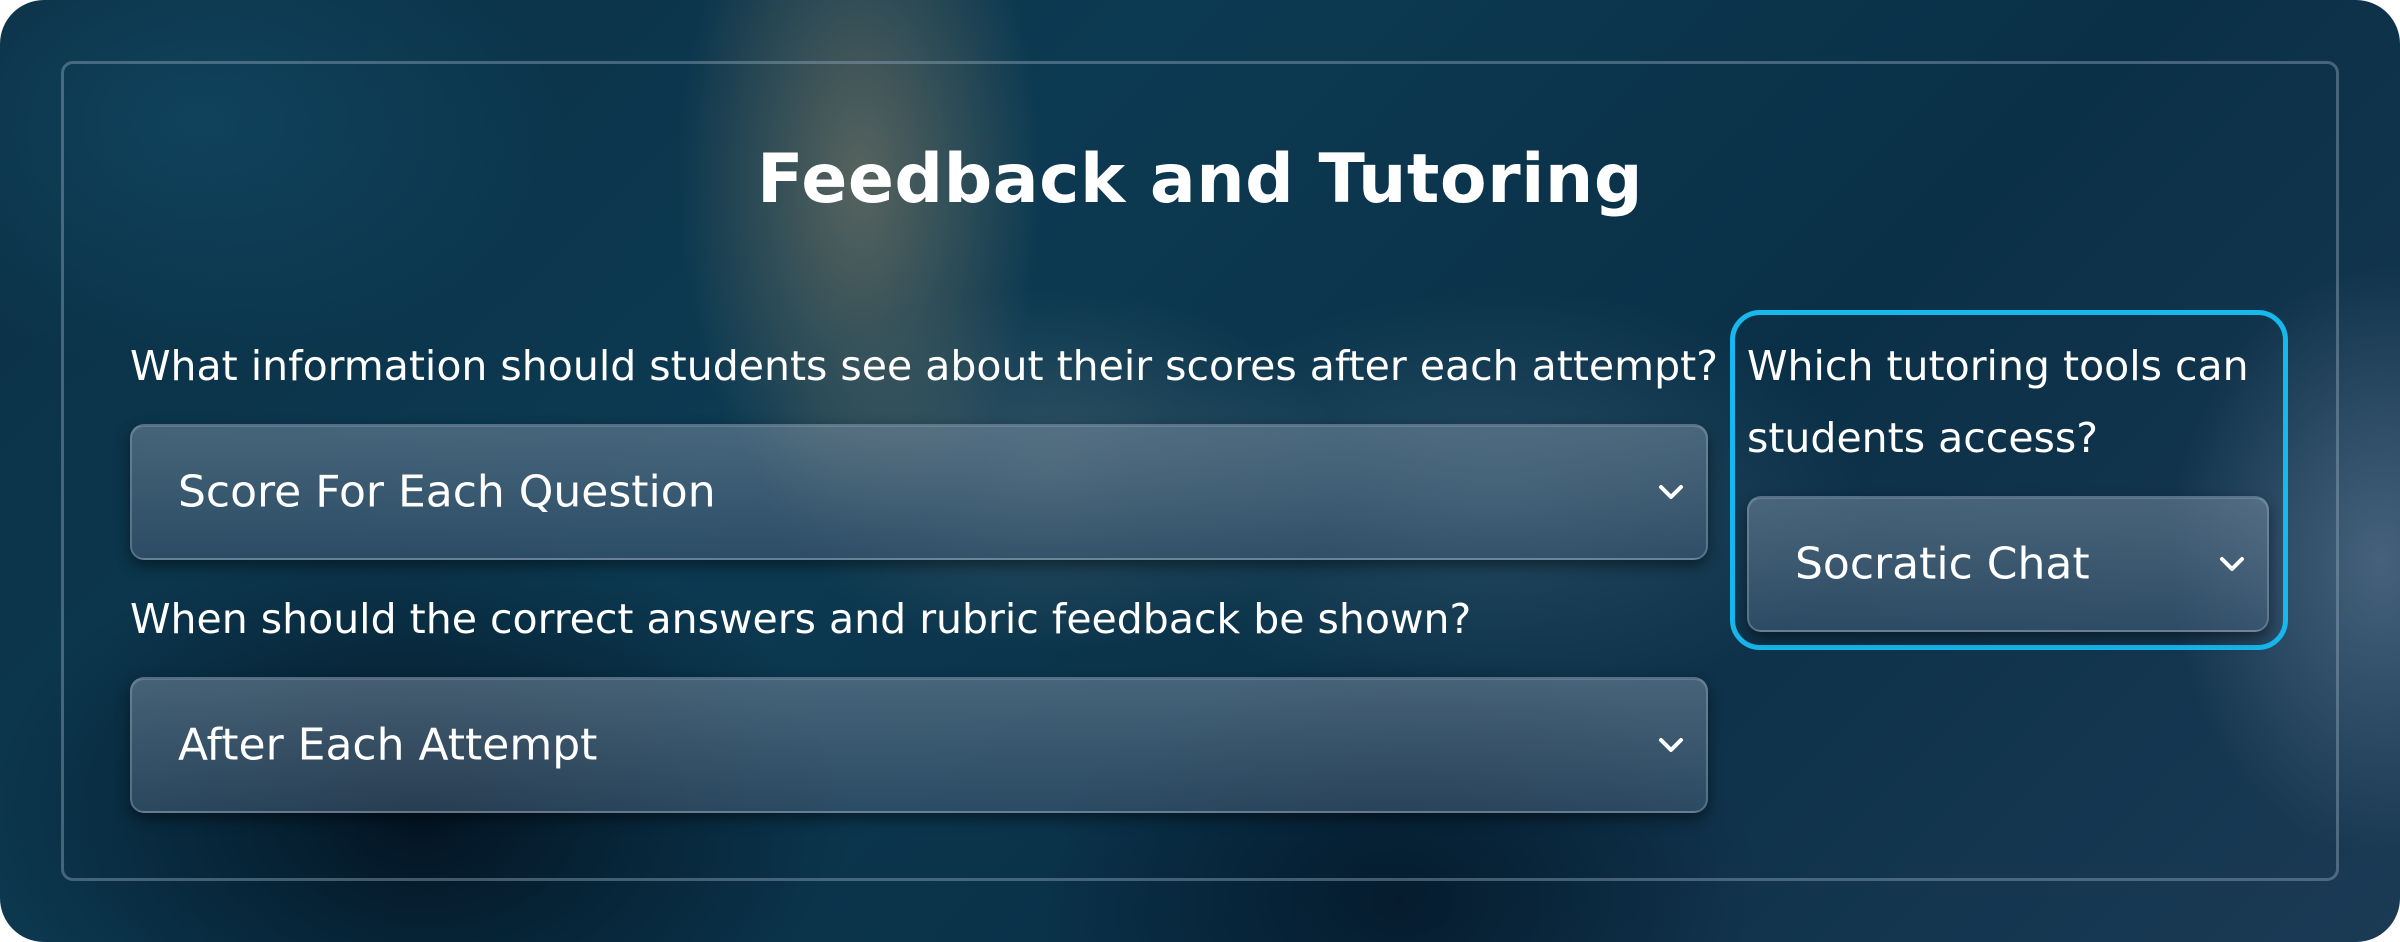  Describe the element at coordinates (1200, 179) in the screenshot. I see `page-title: Feedback and Tutoring` at that location.